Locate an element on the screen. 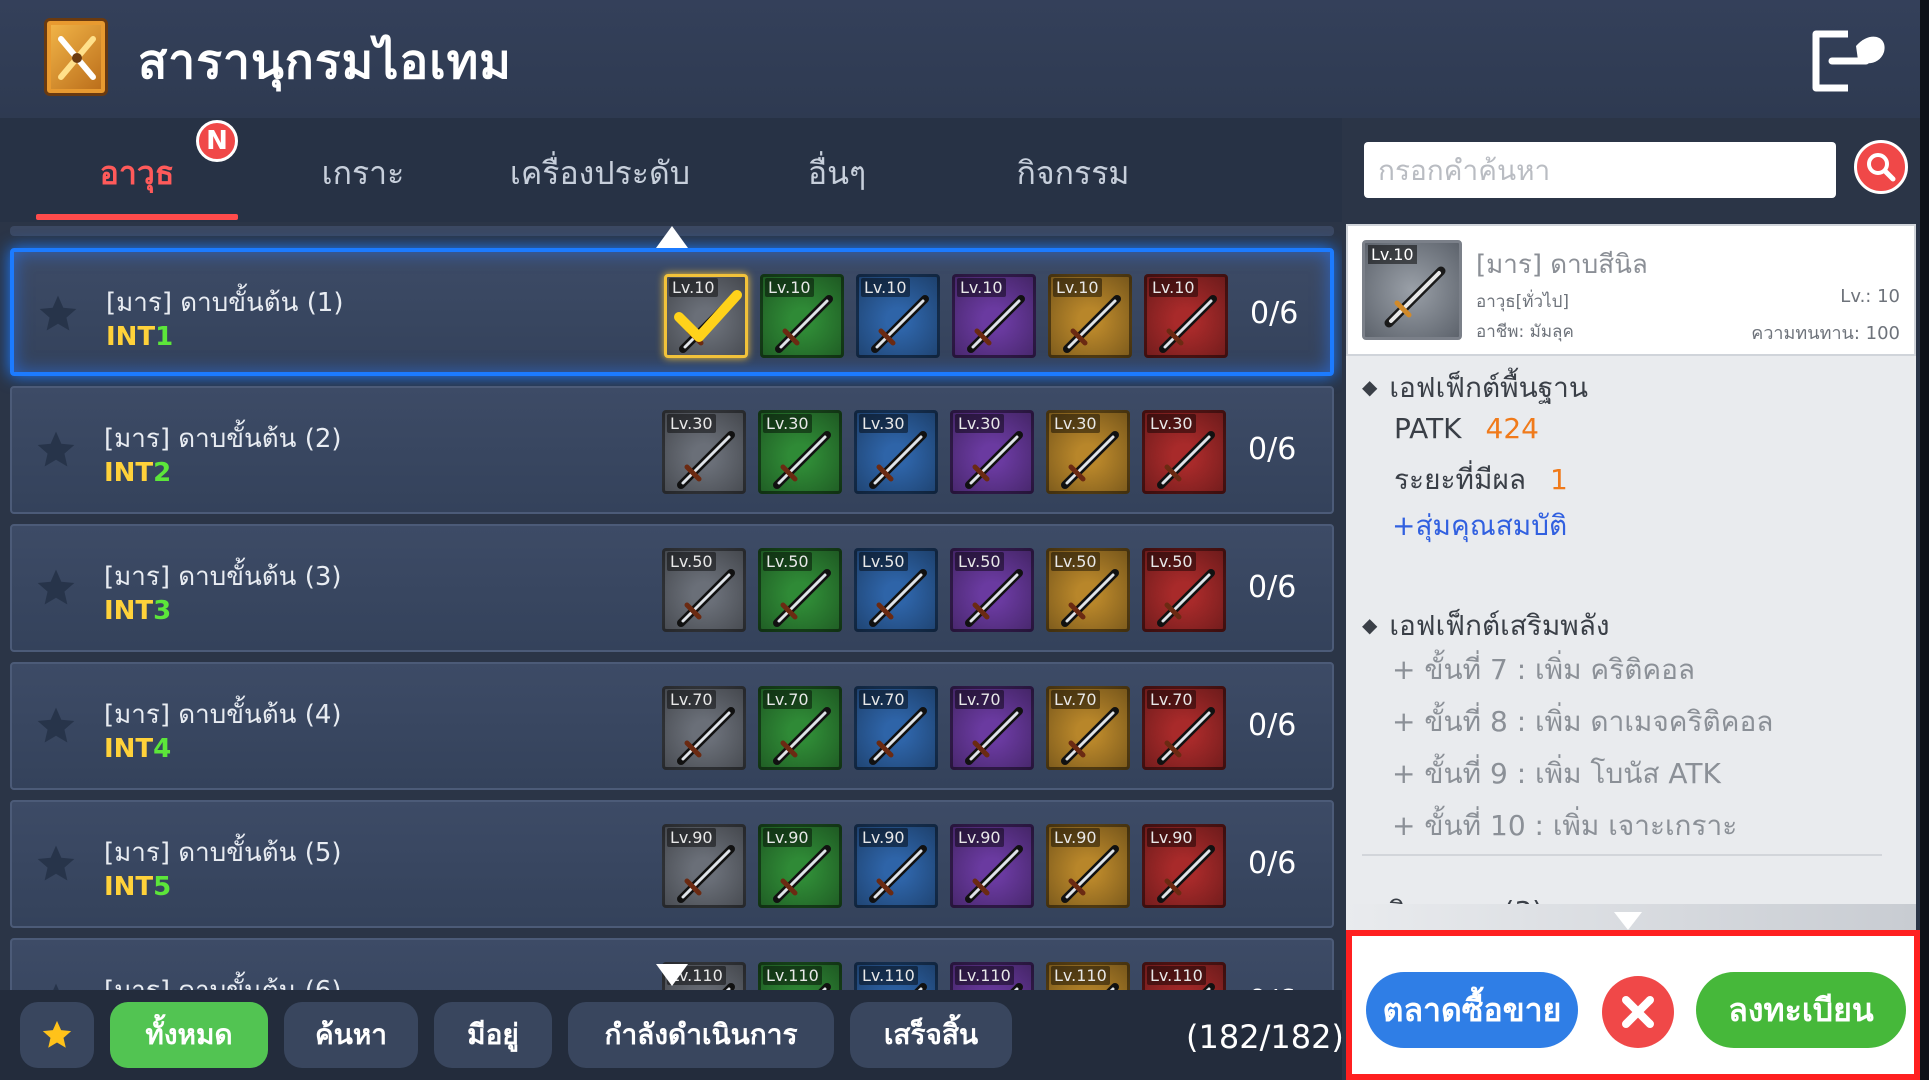  detail-scroll-down-icon is located at coordinates (1628, 921).